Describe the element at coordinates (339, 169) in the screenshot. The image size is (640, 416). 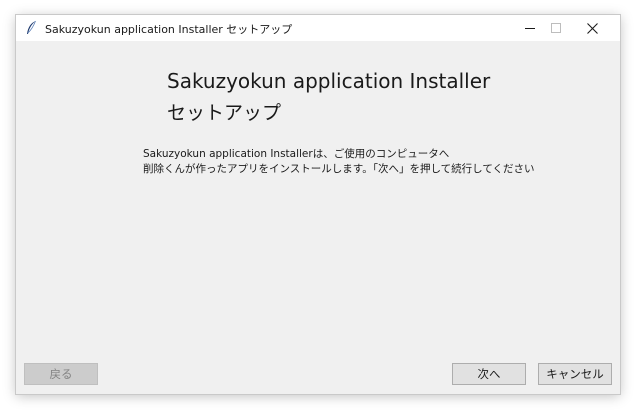
I see `description-line: 削除くんが作ったアプリをインストールします。「次へ」を押して続行してください` at that location.